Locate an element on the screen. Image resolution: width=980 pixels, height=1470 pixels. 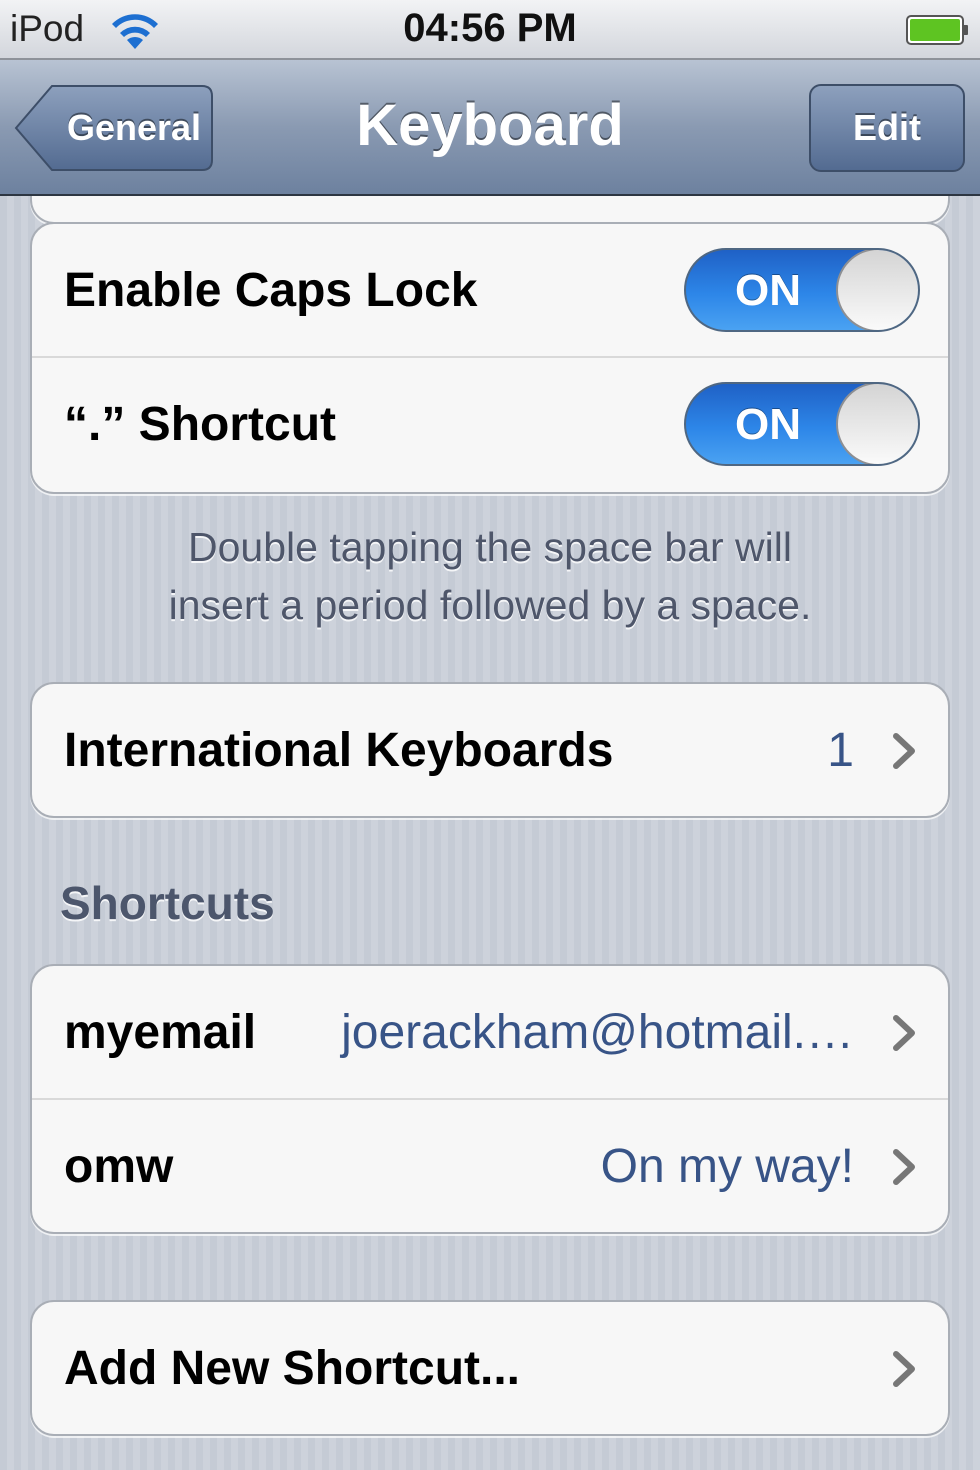
clock: 04:56 PM is located at coordinates (490, 28).